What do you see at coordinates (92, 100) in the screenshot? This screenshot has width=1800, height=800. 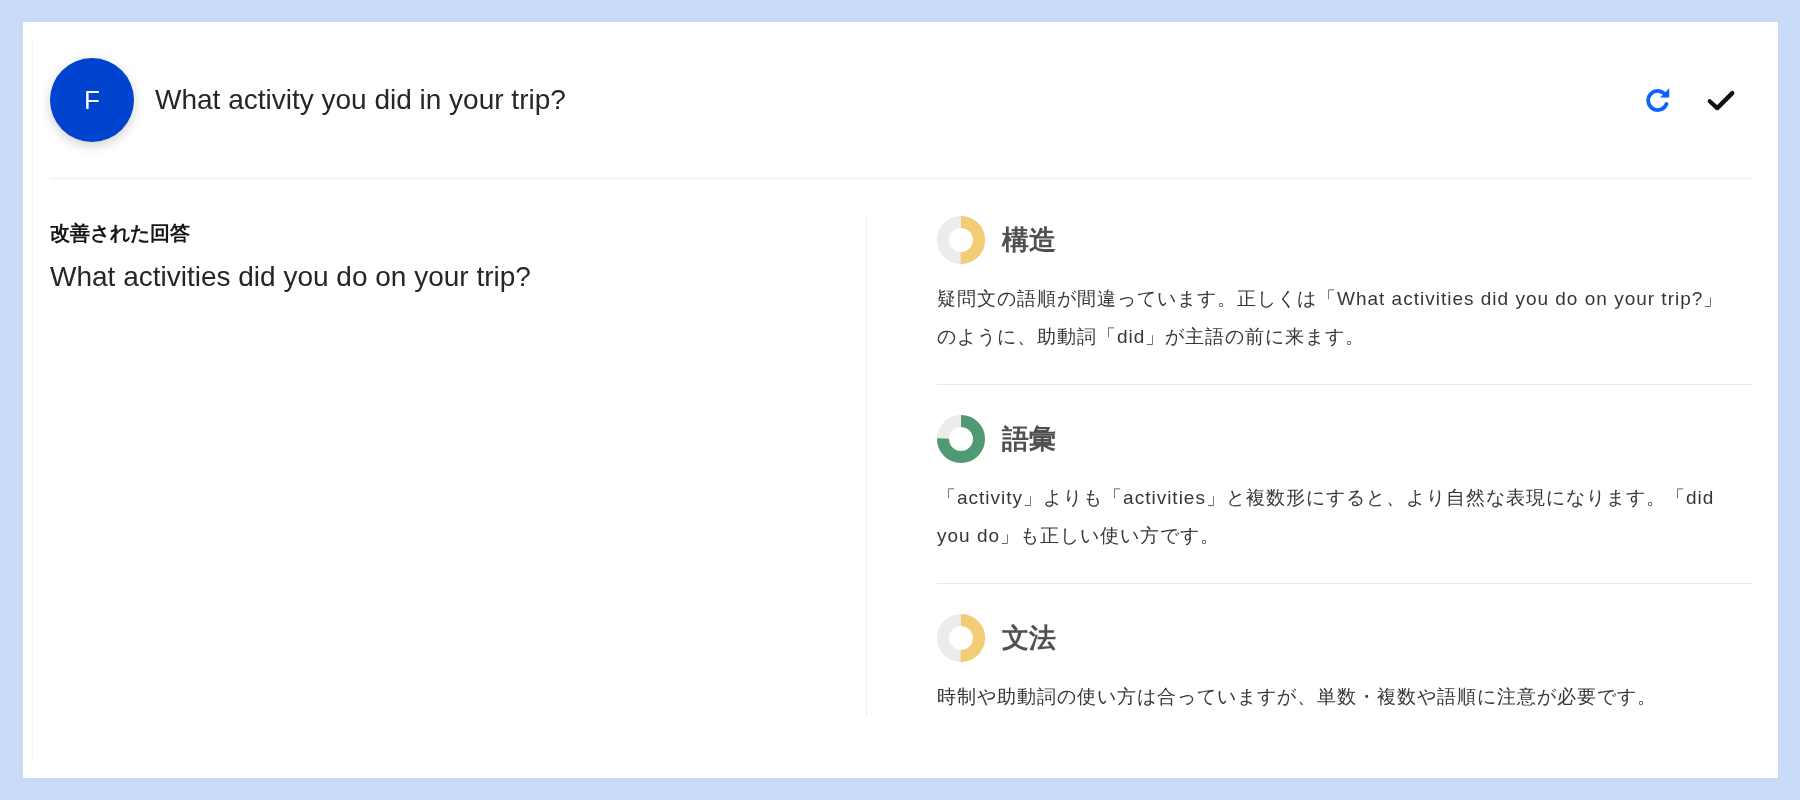 I see `user-avatar: F` at bounding box center [92, 100].